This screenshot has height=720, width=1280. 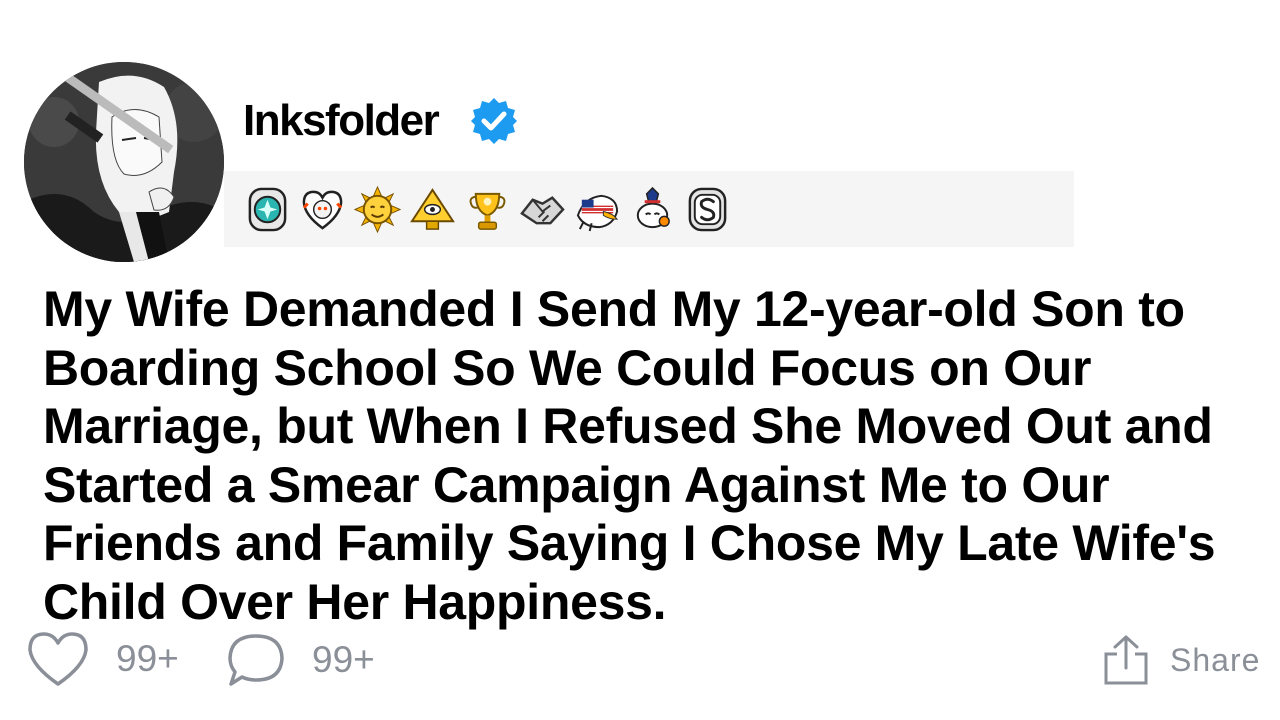 I want to click on username: Inksfolder, so click(x=341, y=121).